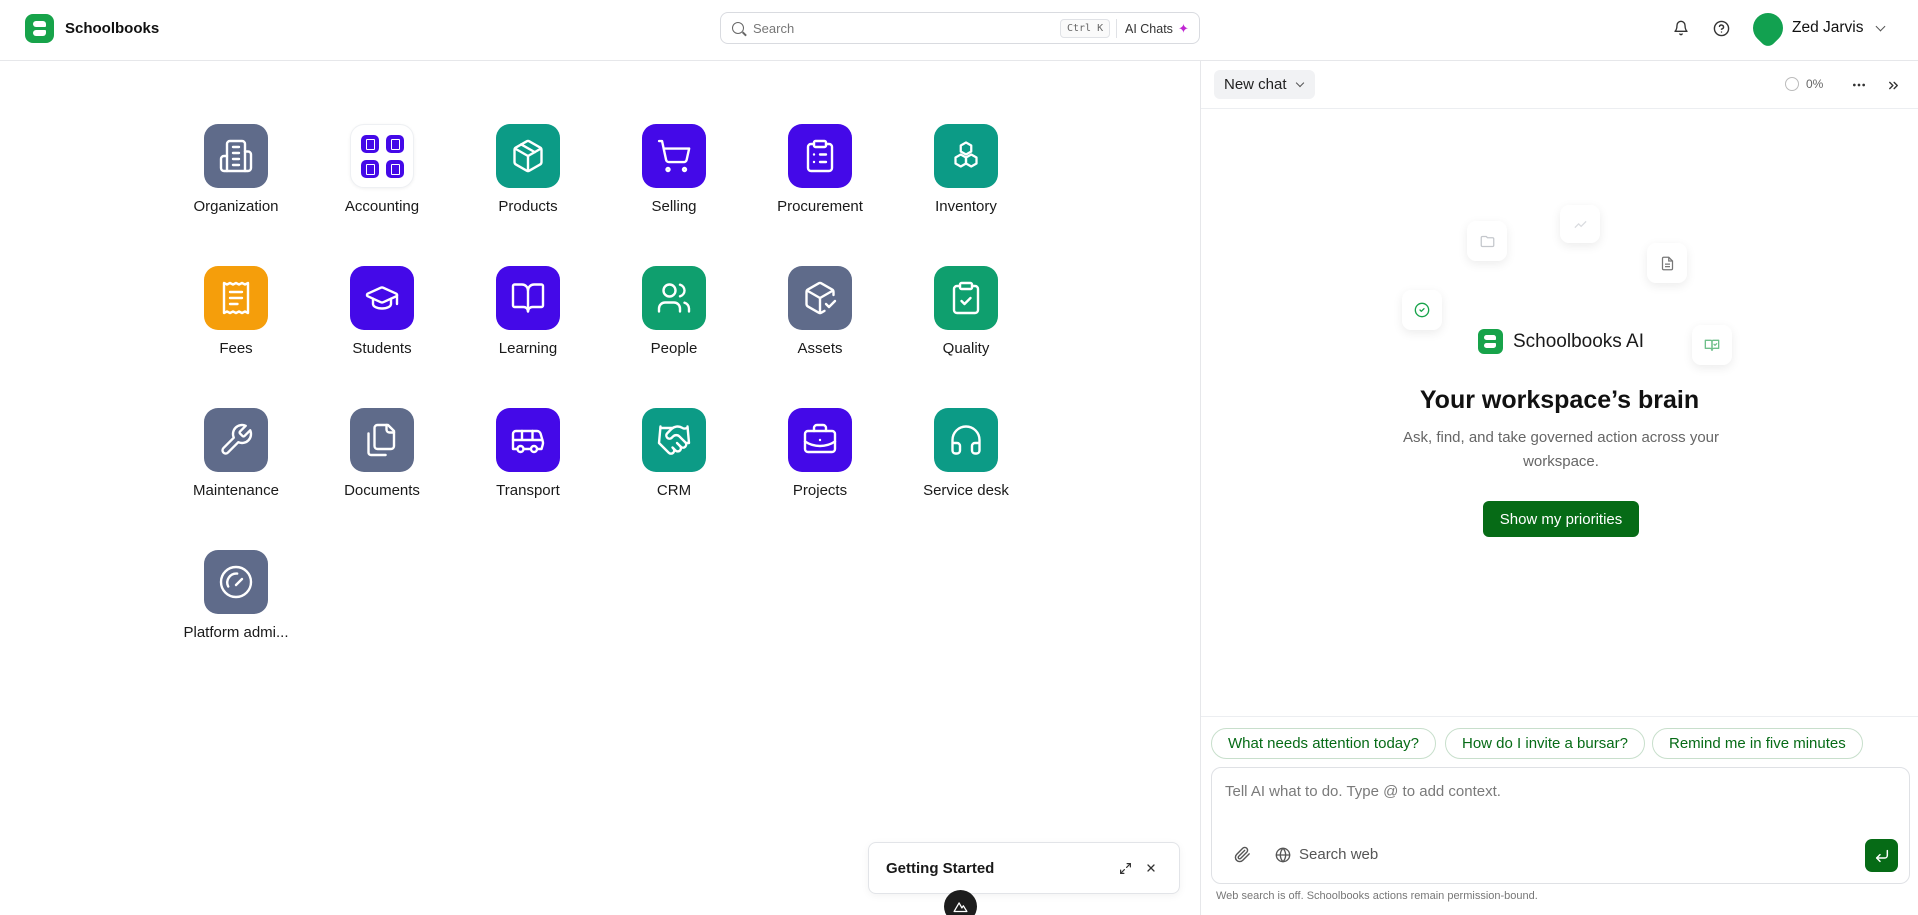 The image size is (1918, 915). I want to click on app-label: Accounting, so click(382, 206).